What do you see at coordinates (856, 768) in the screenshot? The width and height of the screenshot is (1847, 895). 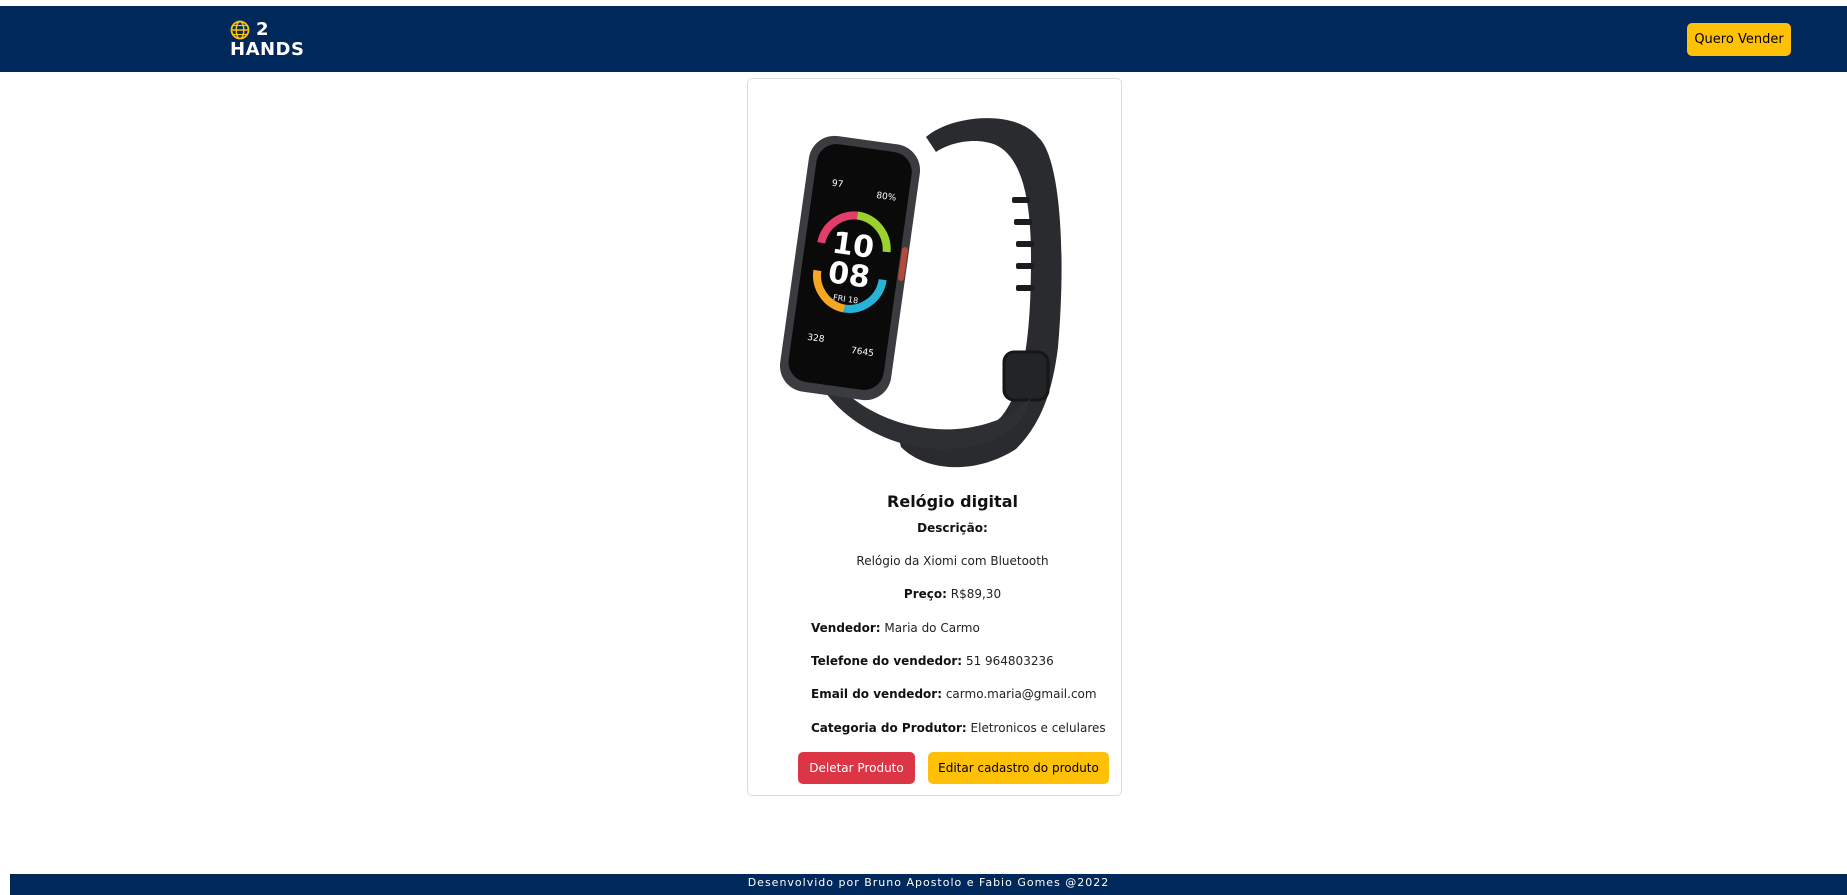 I see `delete-product-button: Deletar Produto` at bounding box center [856, 768].